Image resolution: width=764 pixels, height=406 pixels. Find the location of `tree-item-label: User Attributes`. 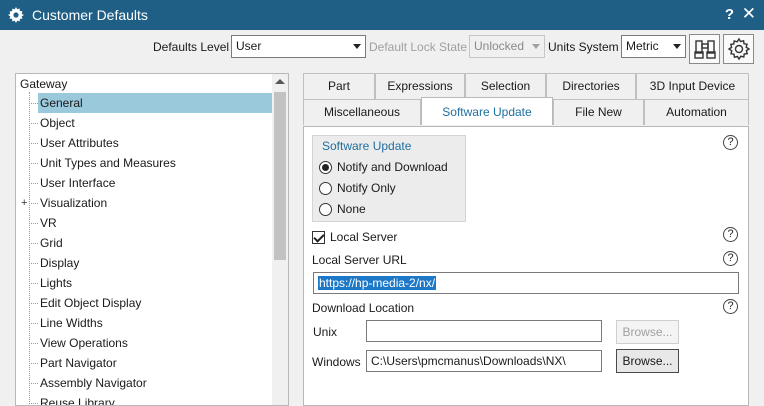

tree-item-label: User Attributes is located at coordinates (79, 143).